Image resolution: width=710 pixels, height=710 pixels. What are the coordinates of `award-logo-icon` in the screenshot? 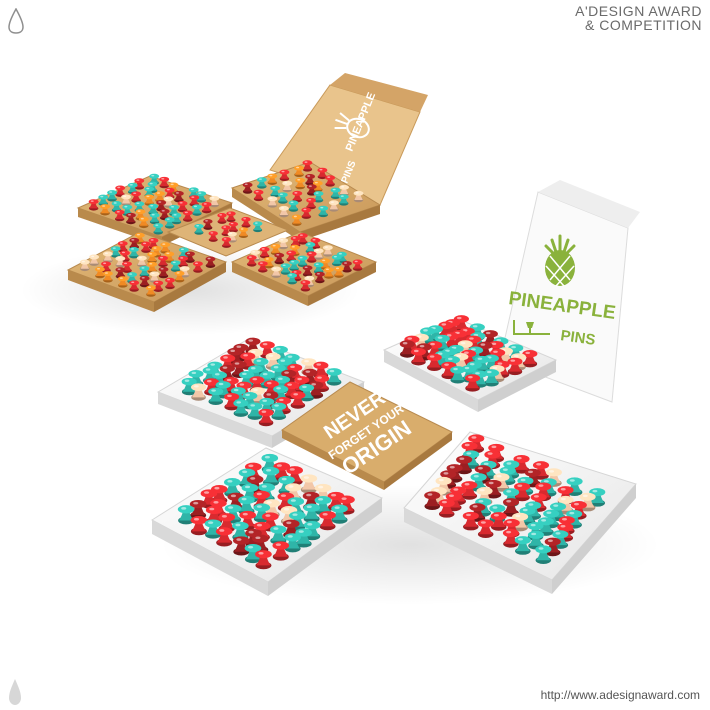 It's located at (15, 692).